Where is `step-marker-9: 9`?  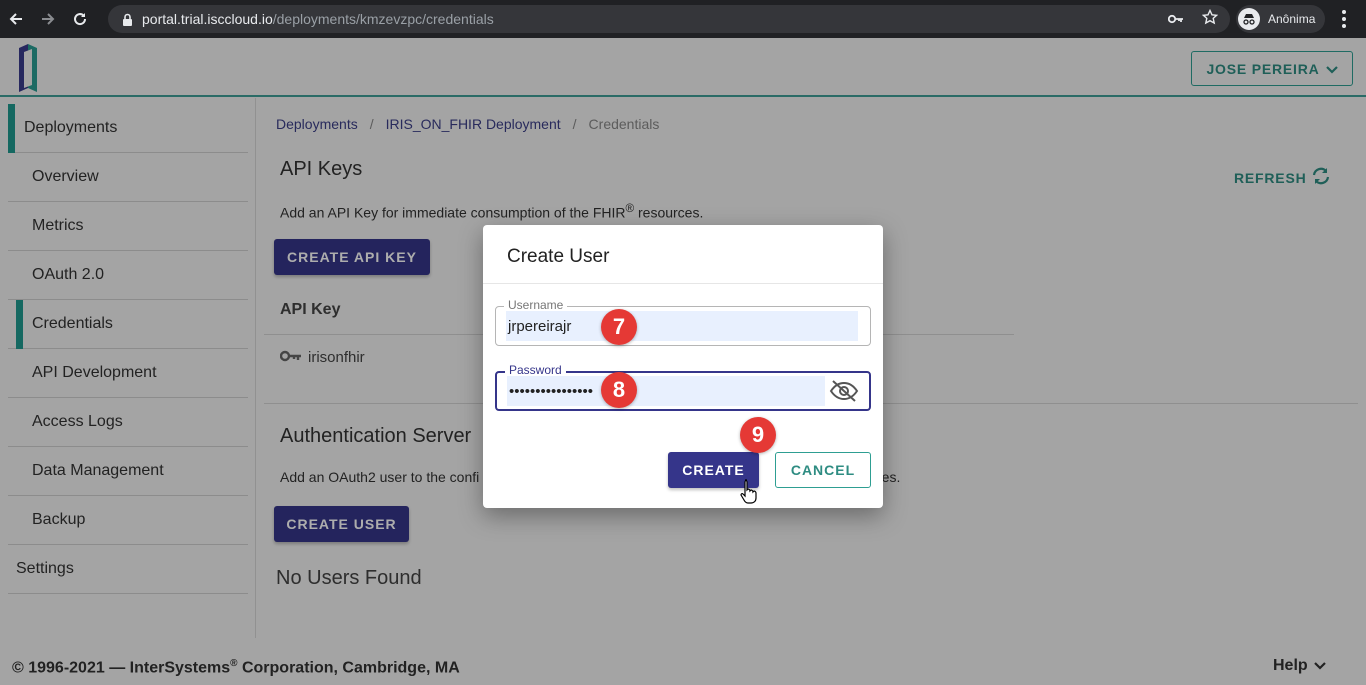
step-marker-9: 9 is located at coordinates (758, 435).